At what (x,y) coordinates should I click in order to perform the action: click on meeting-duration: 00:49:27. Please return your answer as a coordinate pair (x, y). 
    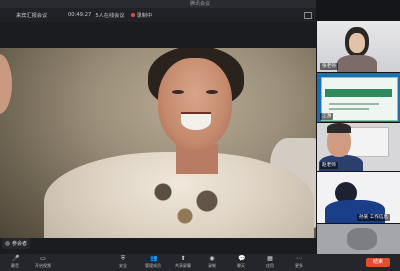
    Looking at the image, I should click on (80, 15).